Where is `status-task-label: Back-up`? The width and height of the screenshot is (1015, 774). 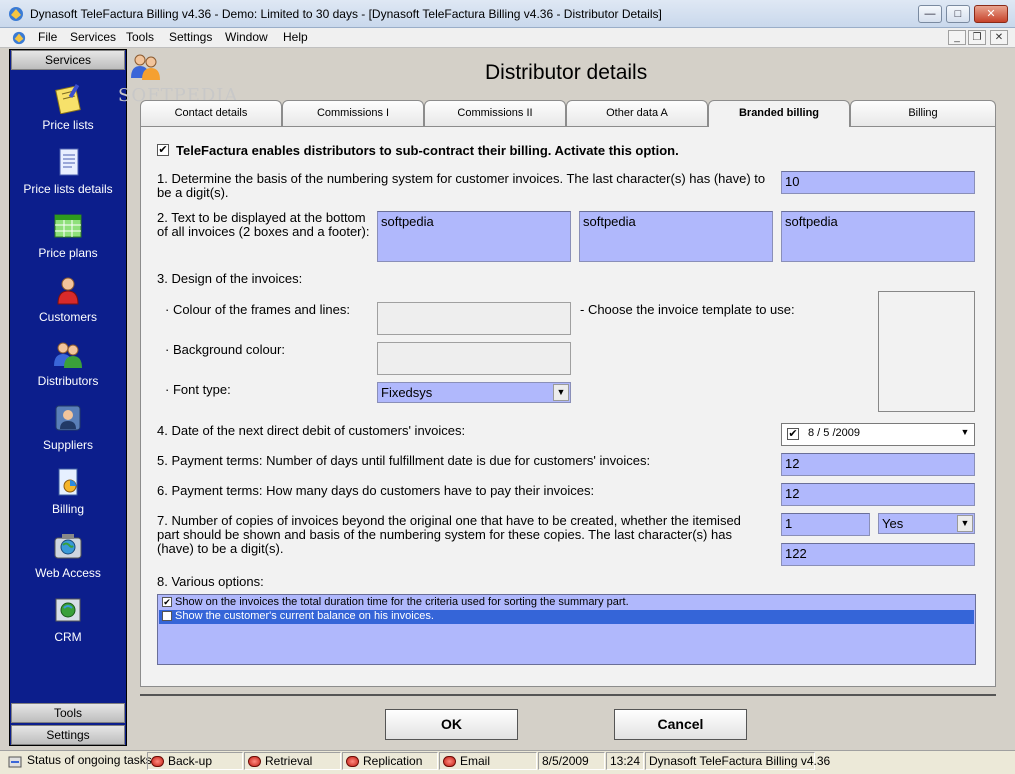 status-task-label: Back-up is located at coordinates (190, 761).